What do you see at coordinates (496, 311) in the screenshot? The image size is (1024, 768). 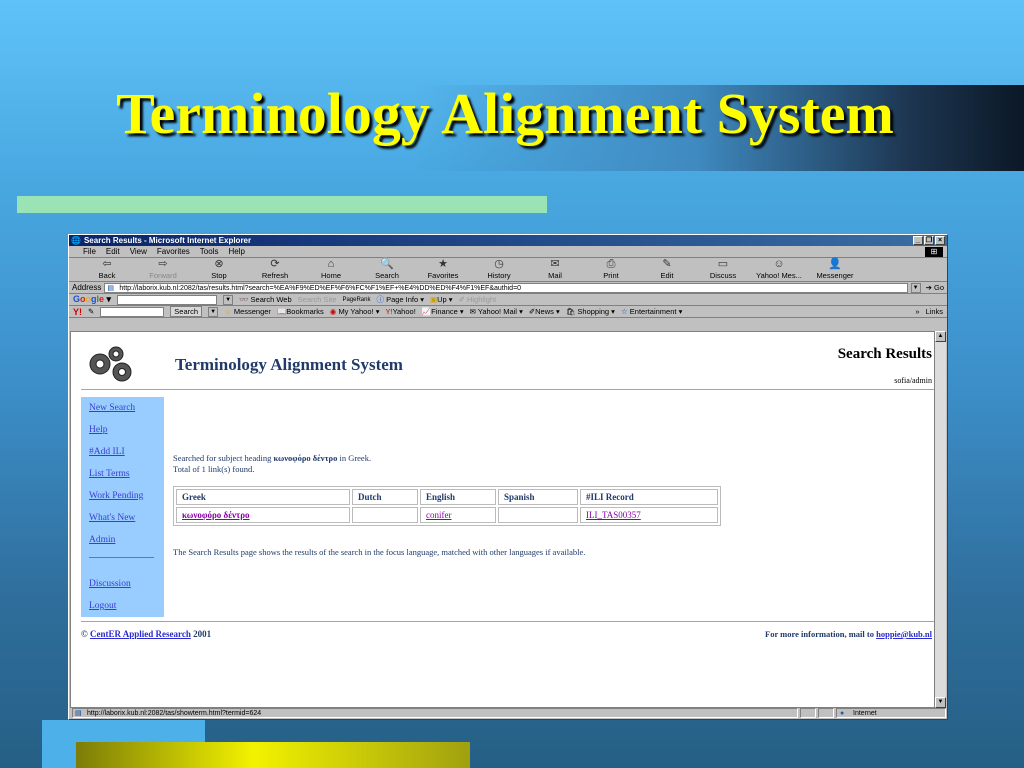 I see `yahoo-mail-link: ✉ Yahoo! Mail ▾` at bounding box center [496, 311].